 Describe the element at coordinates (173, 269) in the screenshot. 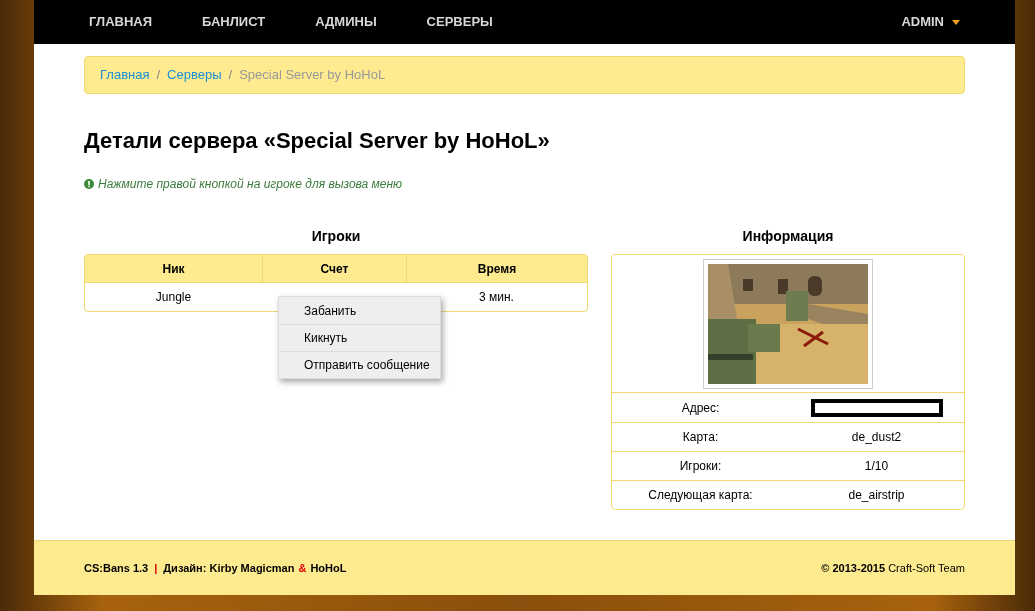

I see `column-header: Ник` at that location.